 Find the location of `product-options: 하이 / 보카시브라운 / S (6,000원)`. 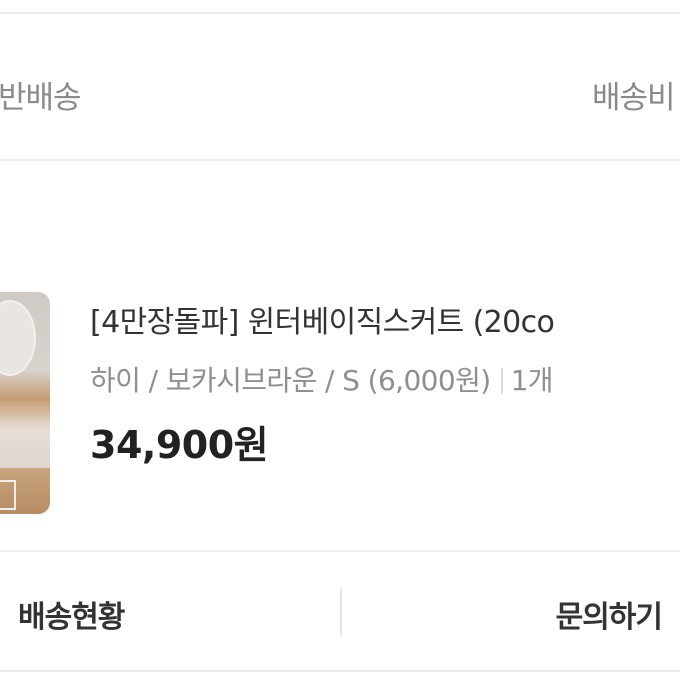

product-options: 하이 / 보카시브라운 / S (6,000원) is located at coordinates (290, 380).